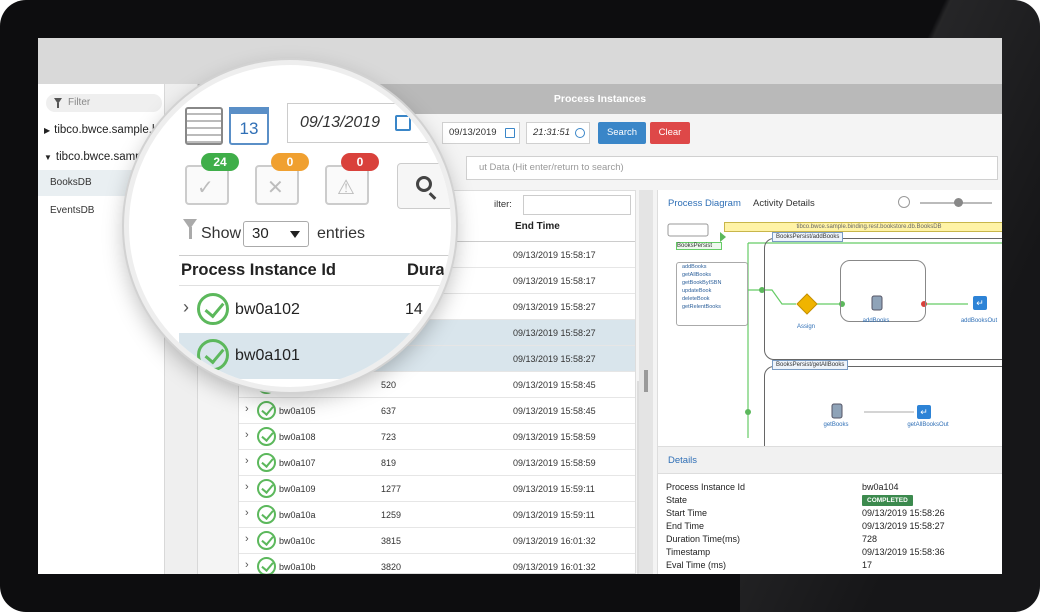 This screenshot has width=1040, height=612. Describe the element at coordinates (712, 299) in the screenshot. I see `op-item: deleteBook` at that location.